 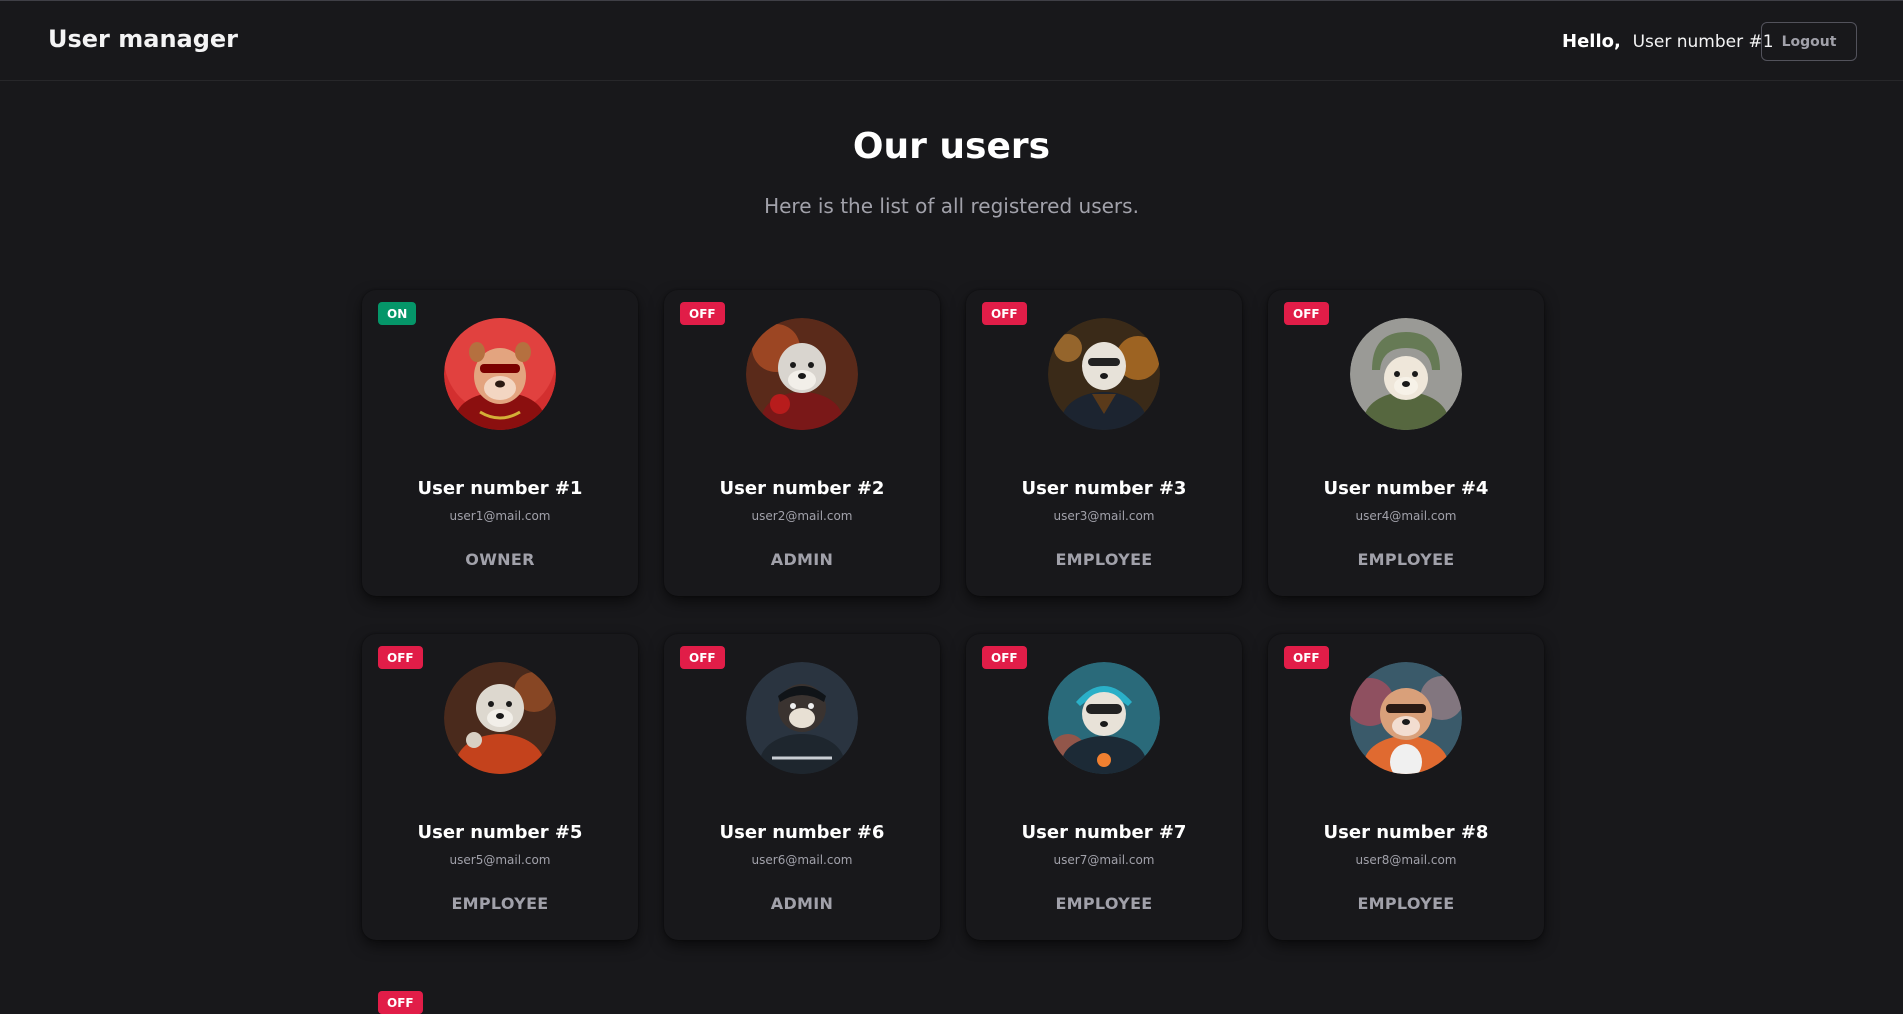 I want to click on user-name: User number #3, so click(x=1104, y=488).